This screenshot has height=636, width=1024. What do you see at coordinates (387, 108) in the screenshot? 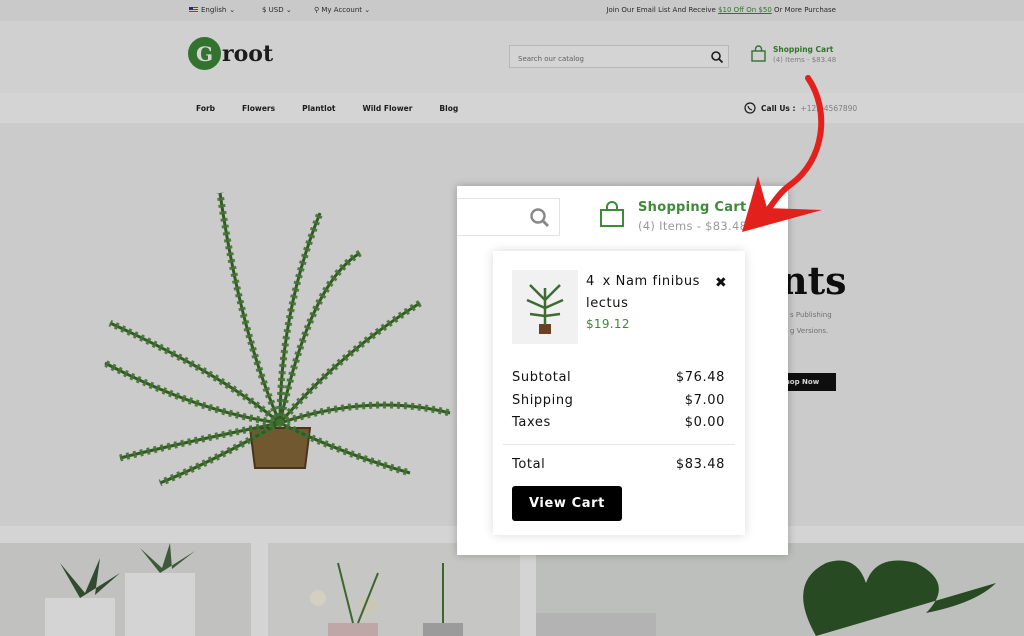
I see `nav-item-wild-flower: Wild Flower` at bounding box center [387, 108].